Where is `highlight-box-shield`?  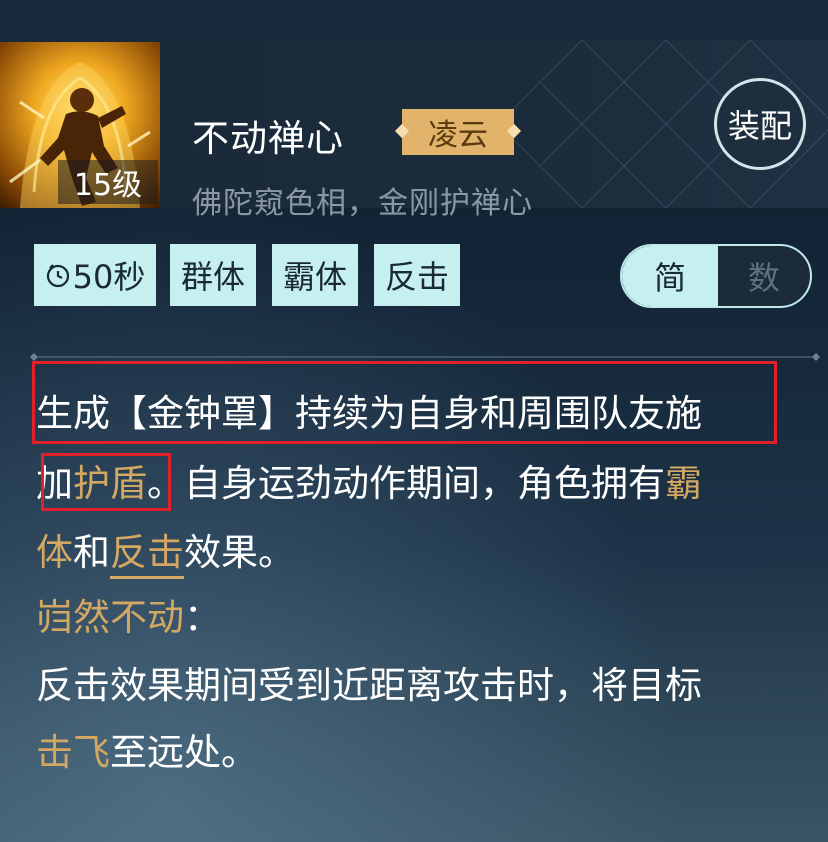
highlight-box-shield is located at coordinates (106, 482).